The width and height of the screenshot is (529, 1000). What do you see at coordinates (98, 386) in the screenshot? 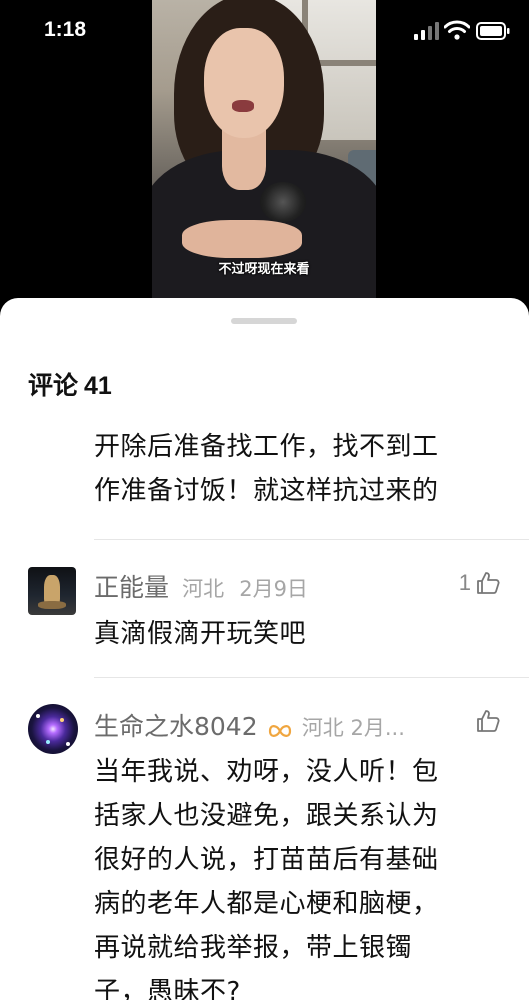
I see `comments-count: 41` at bounding box center [98, 386].